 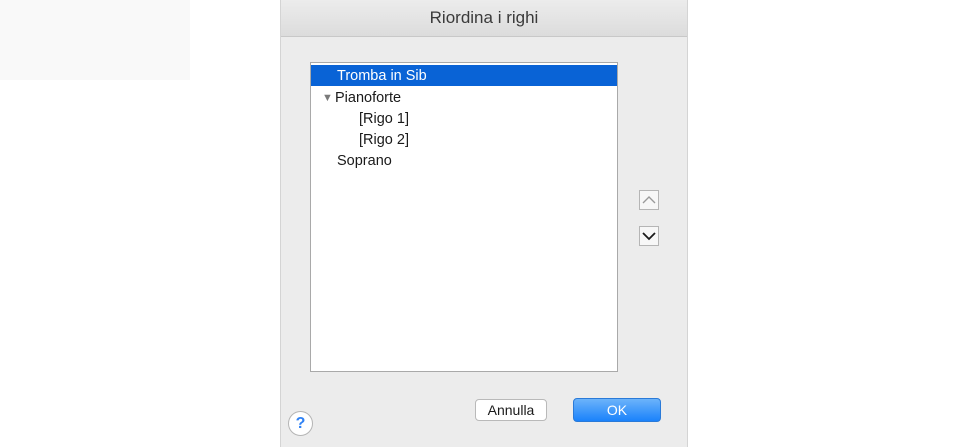 I want to click on cancel-button: Annulla, so click(x=511, y=410).